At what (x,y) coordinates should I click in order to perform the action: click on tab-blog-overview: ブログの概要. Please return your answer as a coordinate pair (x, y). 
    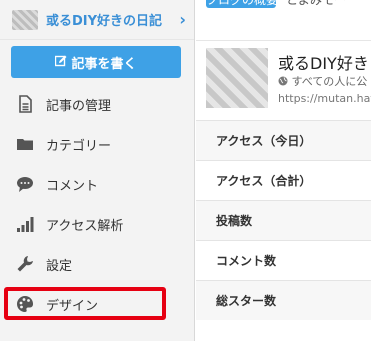
    Looking at the image, I should click on (242, 4).